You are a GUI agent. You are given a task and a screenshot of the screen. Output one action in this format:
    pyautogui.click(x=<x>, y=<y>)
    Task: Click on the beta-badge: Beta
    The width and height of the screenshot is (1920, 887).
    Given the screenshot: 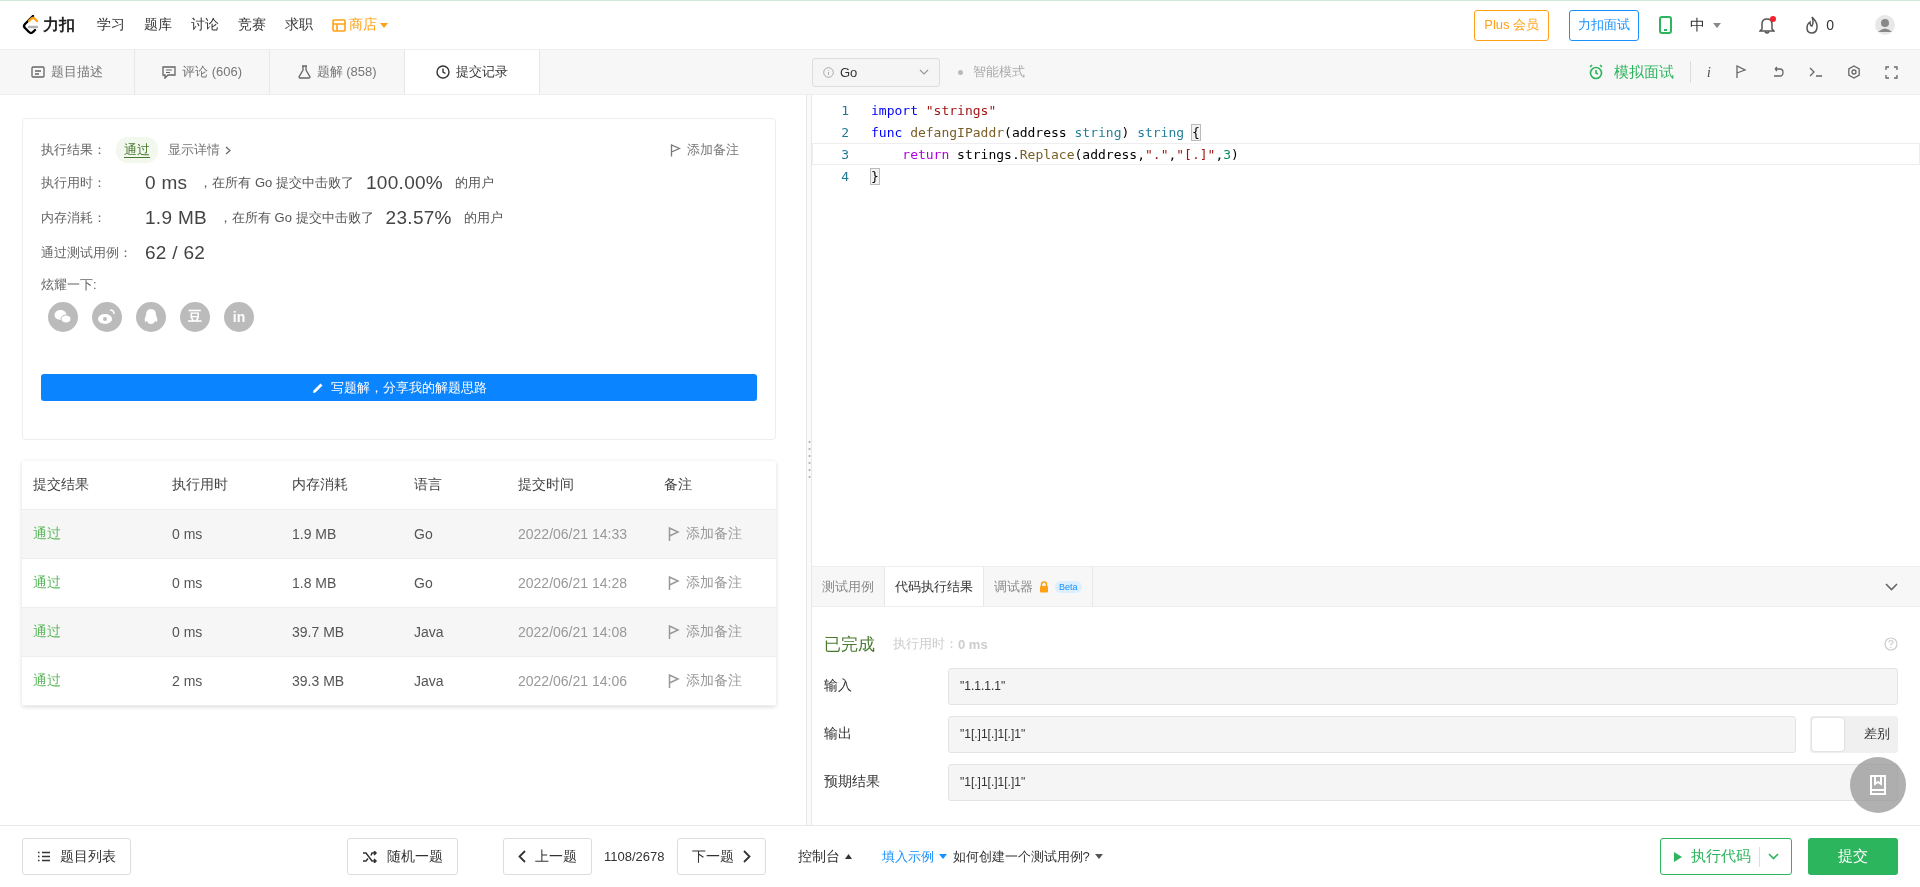 What is the action you would take?
    pyautogui.click(x=1068, y=586)
    